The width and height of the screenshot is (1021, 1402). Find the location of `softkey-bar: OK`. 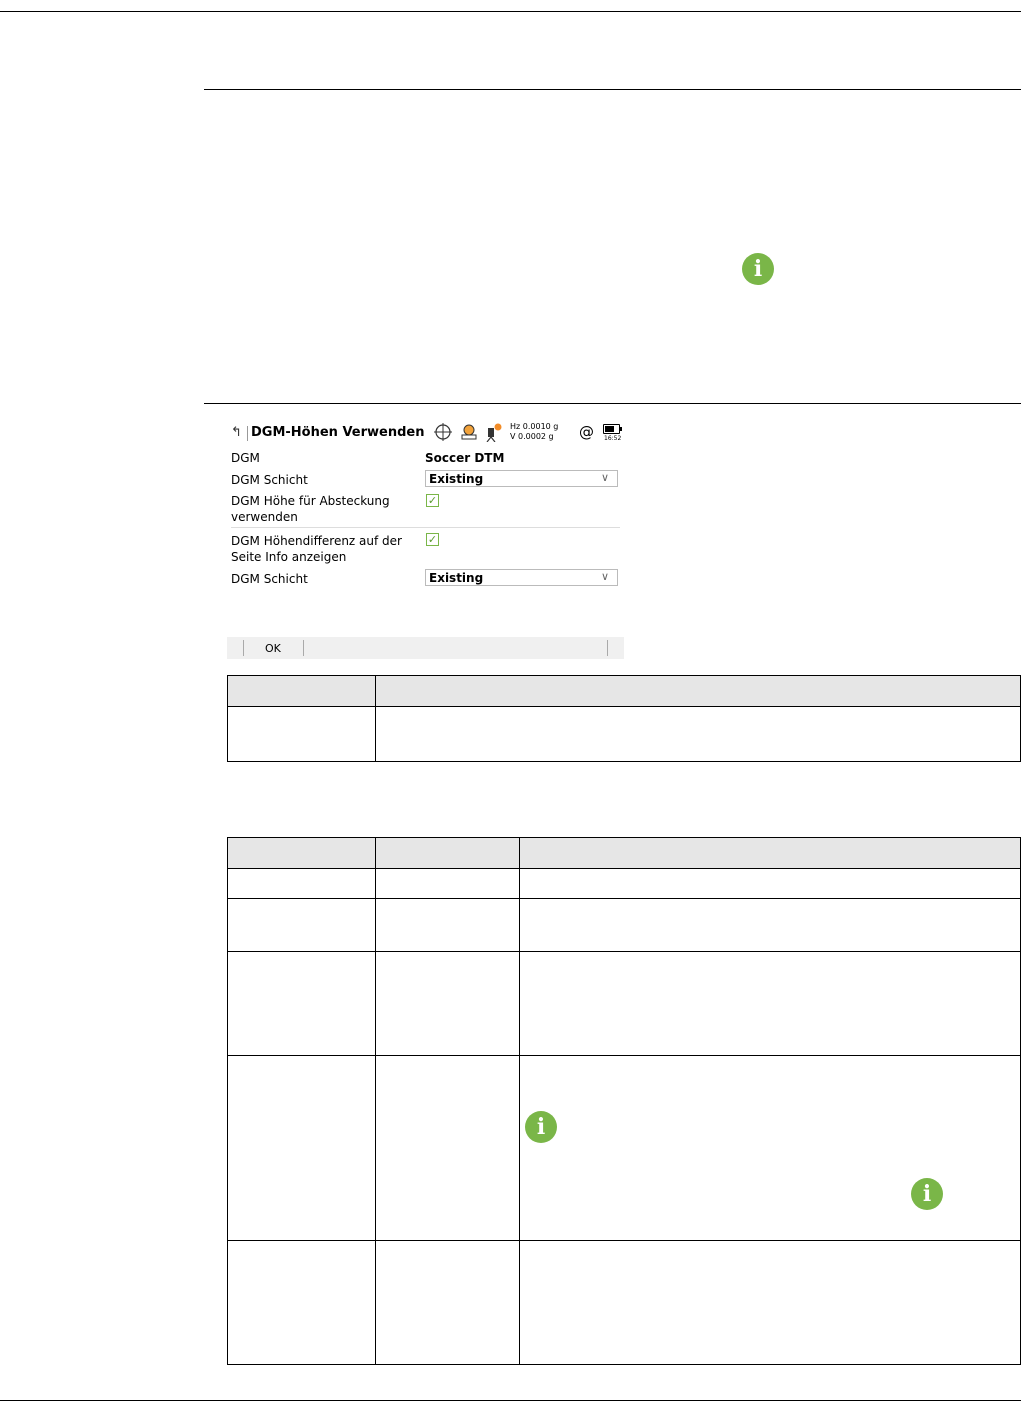

softkey-bar: OK is located at coordinates (425, 648).